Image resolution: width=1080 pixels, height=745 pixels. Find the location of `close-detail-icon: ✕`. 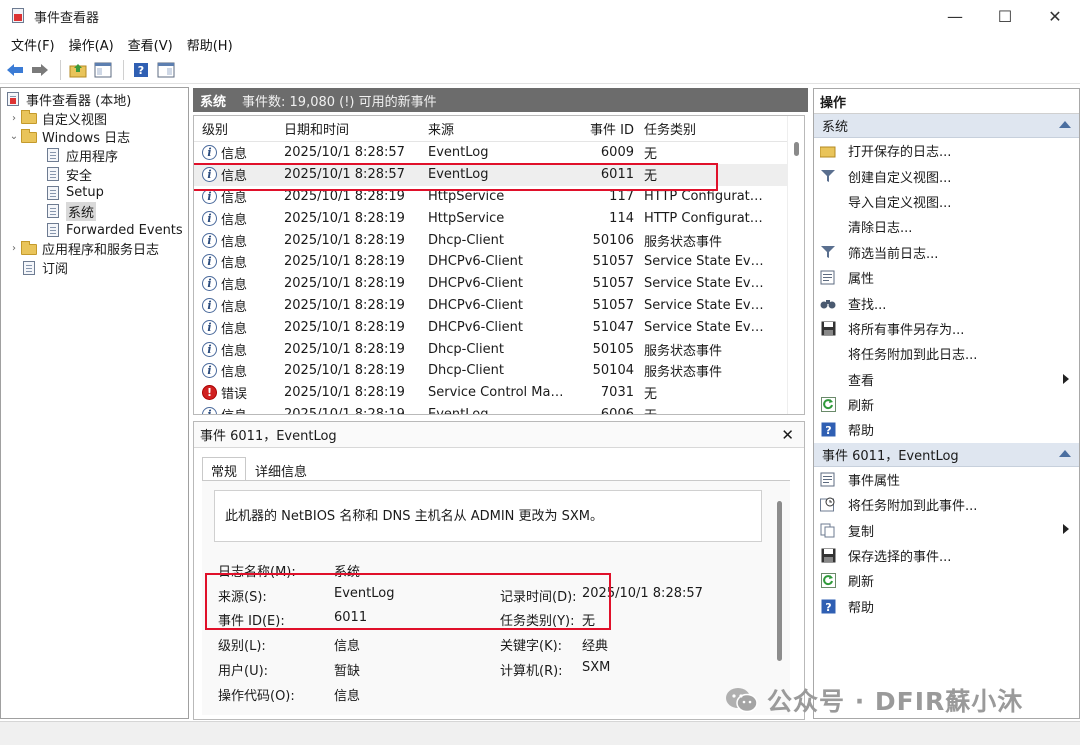

close-detail-icon: ✕ is located at coordinates (787, 435).